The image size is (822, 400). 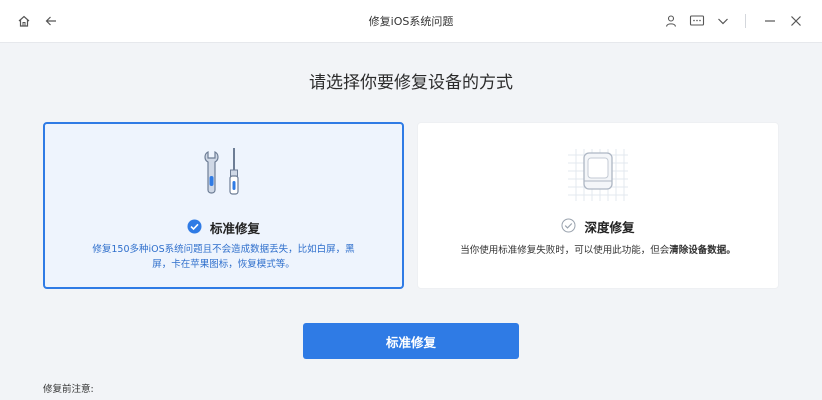 I want to click on deep-repair-warning: 清除设备数据。, so click(x=702, y=250).